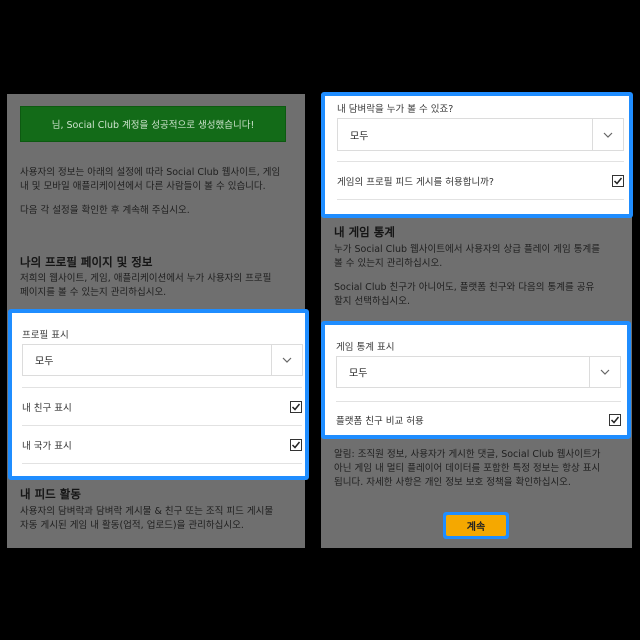 The image size is (640, 640). I want to click on feed-section-desc-line1: 사용자의 담벼락과 담벼락 게시물 & 친구 또는 조직 피드 게시물, so click(147, 511).